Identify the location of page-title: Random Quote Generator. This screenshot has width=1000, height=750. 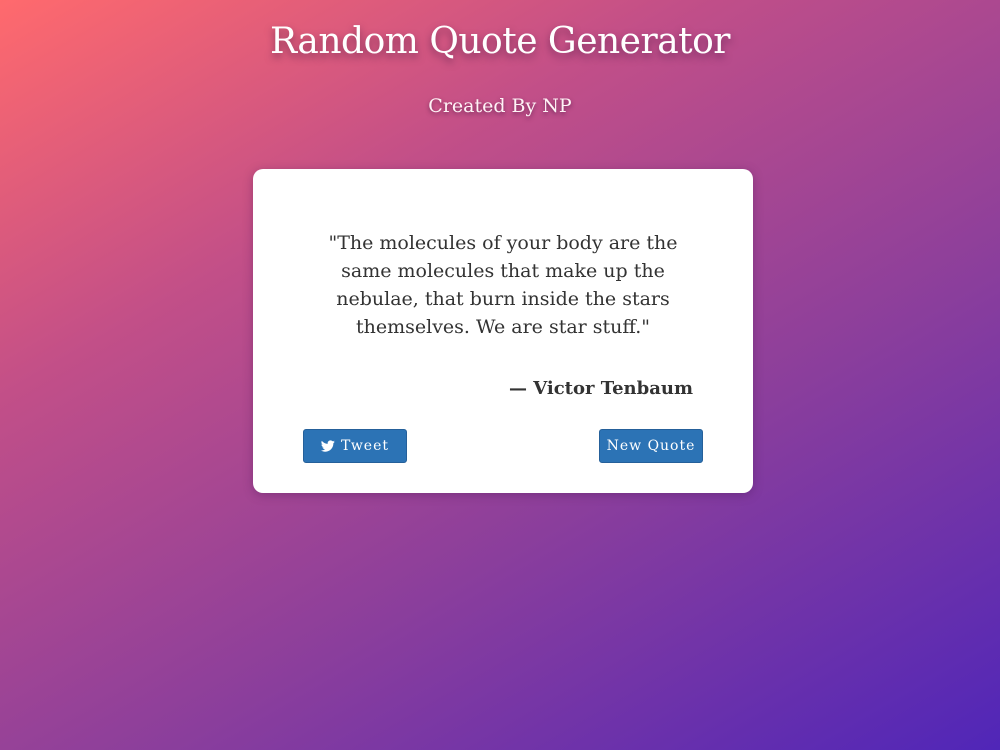
(500, 41).